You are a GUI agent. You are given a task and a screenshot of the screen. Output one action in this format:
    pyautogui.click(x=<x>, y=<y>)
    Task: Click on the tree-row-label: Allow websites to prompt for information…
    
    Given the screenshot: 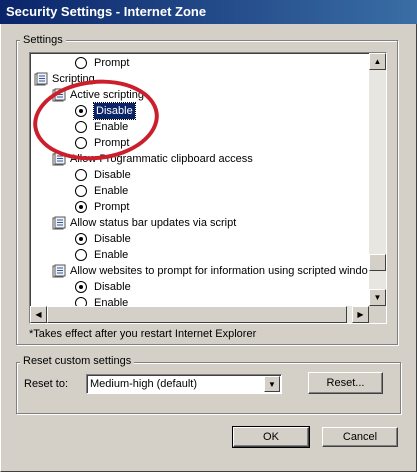 What is the action you would take?
    pyautogui.click(x=219, y=271)
    